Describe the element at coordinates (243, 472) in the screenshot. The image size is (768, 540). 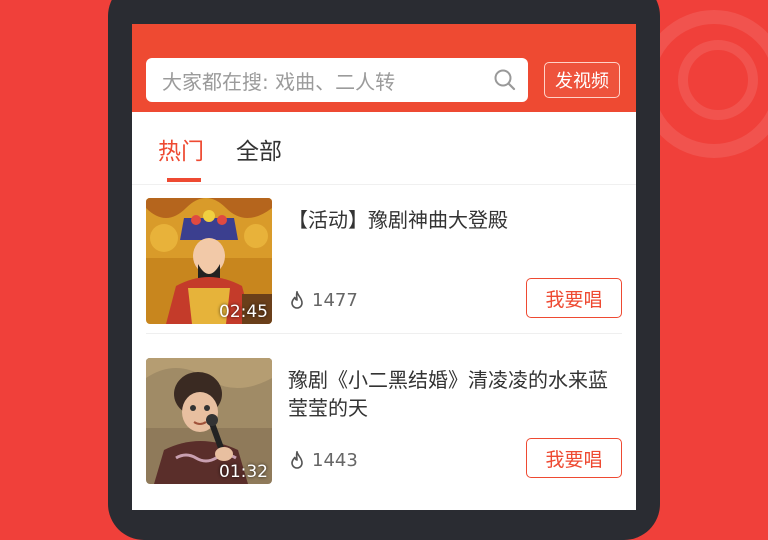
I see `video-duration: 01:32` at that location.